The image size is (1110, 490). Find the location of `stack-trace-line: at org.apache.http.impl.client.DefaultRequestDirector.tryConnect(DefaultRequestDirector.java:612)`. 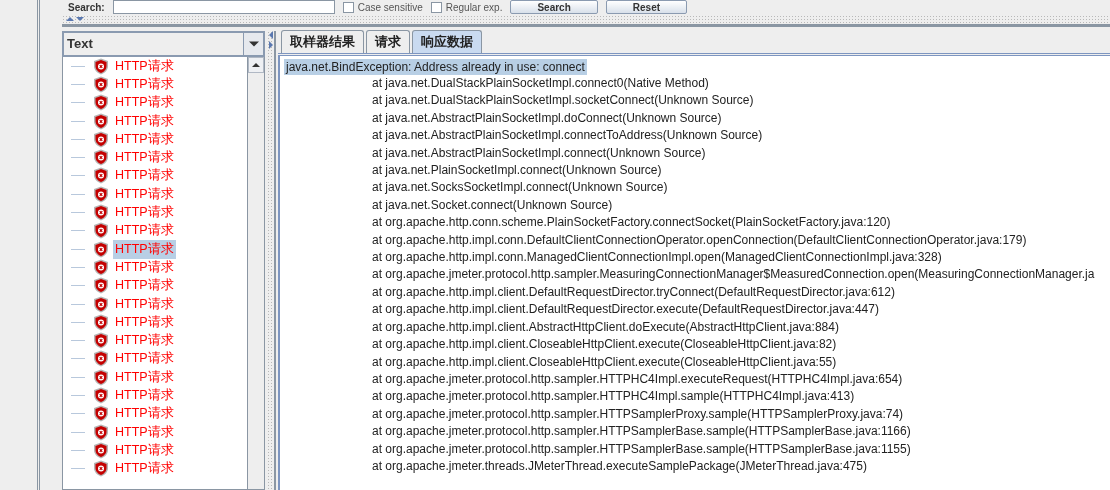

stack-trace-line: at org.apache.http.impl.client.DefaultRequestDirector.tryConnect(DefaultRequestDirector.java:612) is located at coordinates (633, 292).